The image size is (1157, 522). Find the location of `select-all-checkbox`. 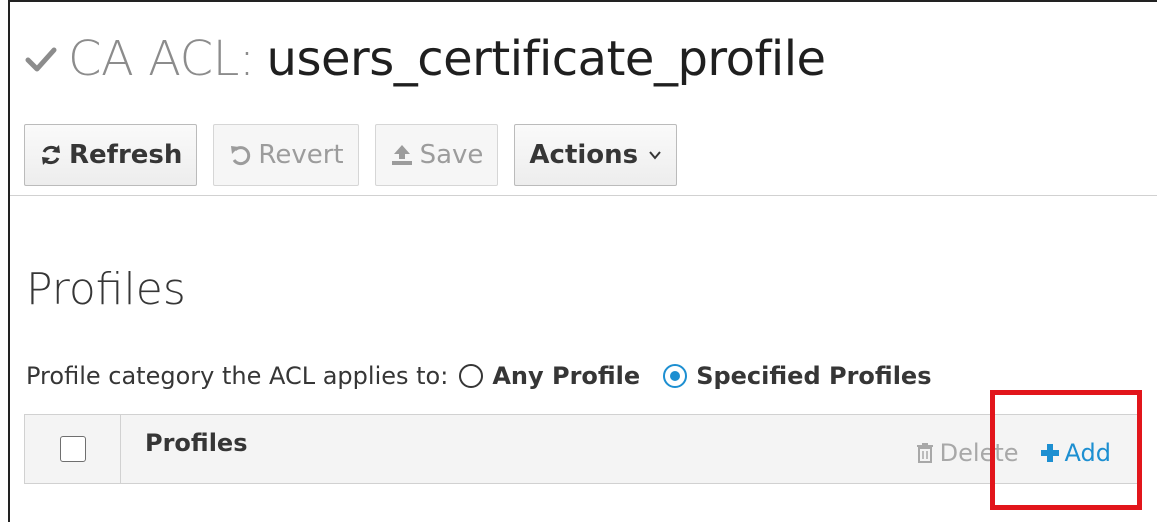

select-all-checkbox is located at coordinates (72, 449).